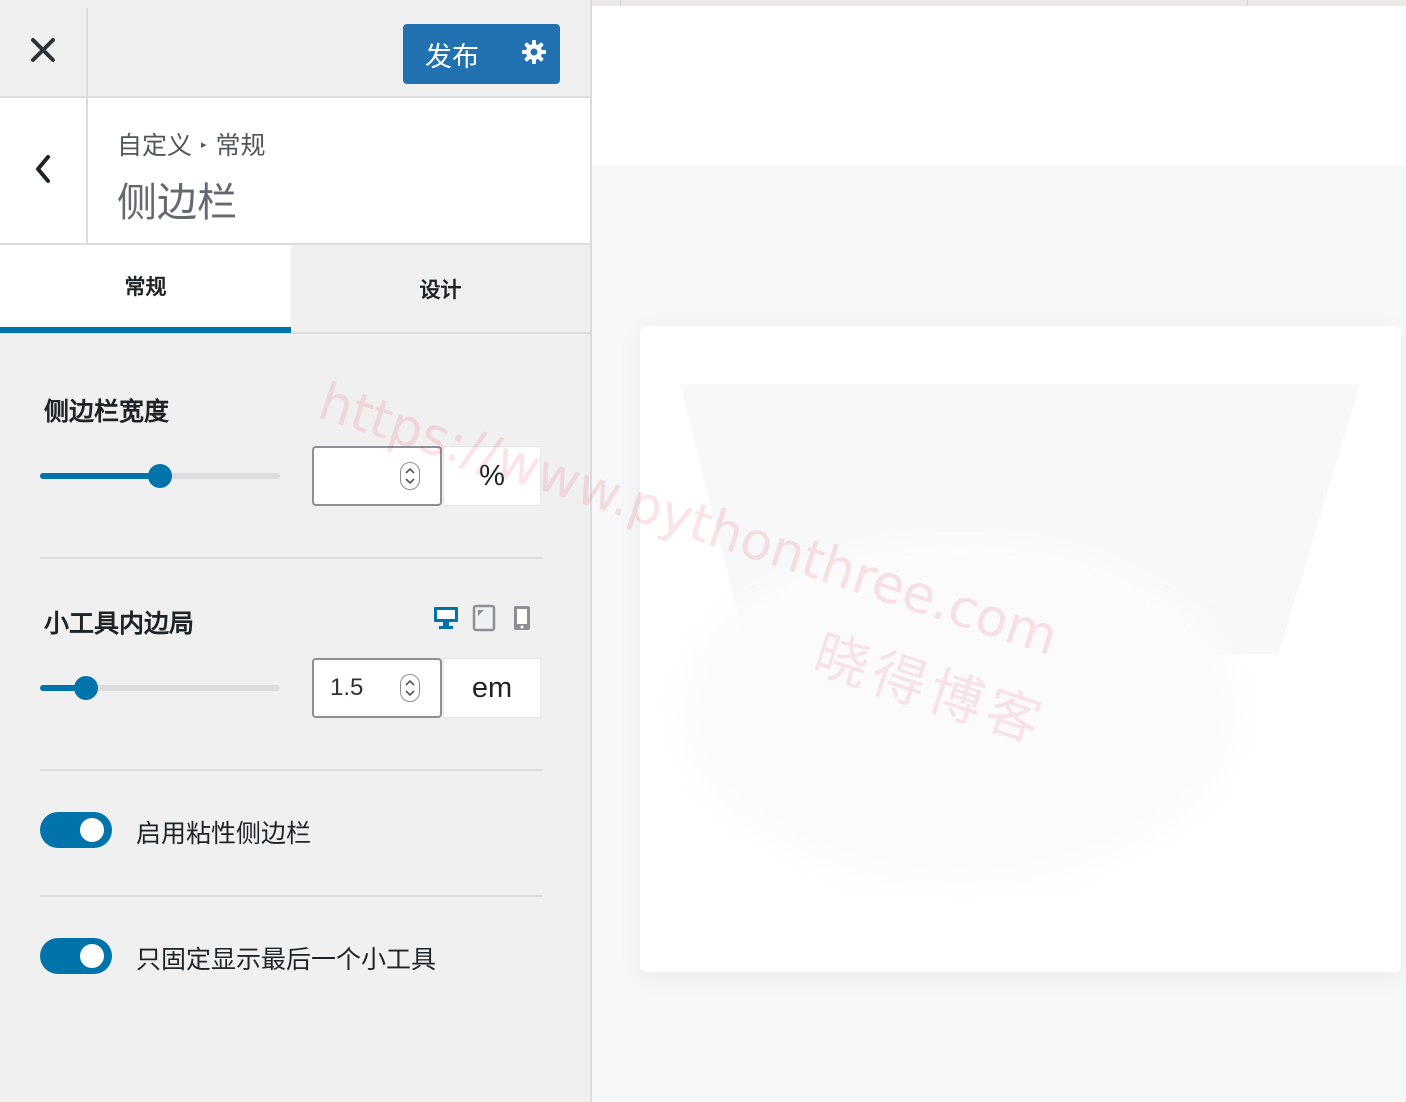 This screenshot has height=1102, width=1406. I want to click on back-button, so click(44, 170).